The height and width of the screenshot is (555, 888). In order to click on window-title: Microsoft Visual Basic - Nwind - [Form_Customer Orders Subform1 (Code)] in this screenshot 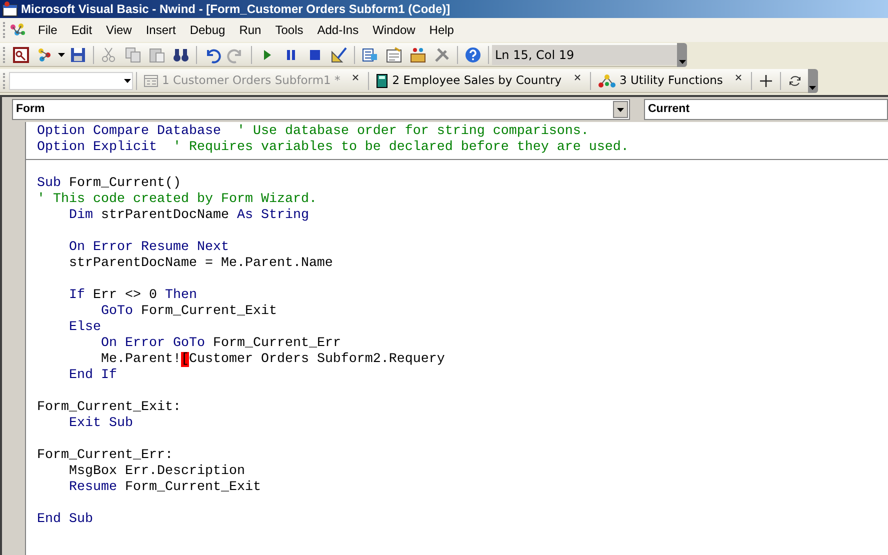, I will do `click(235, 9)`.